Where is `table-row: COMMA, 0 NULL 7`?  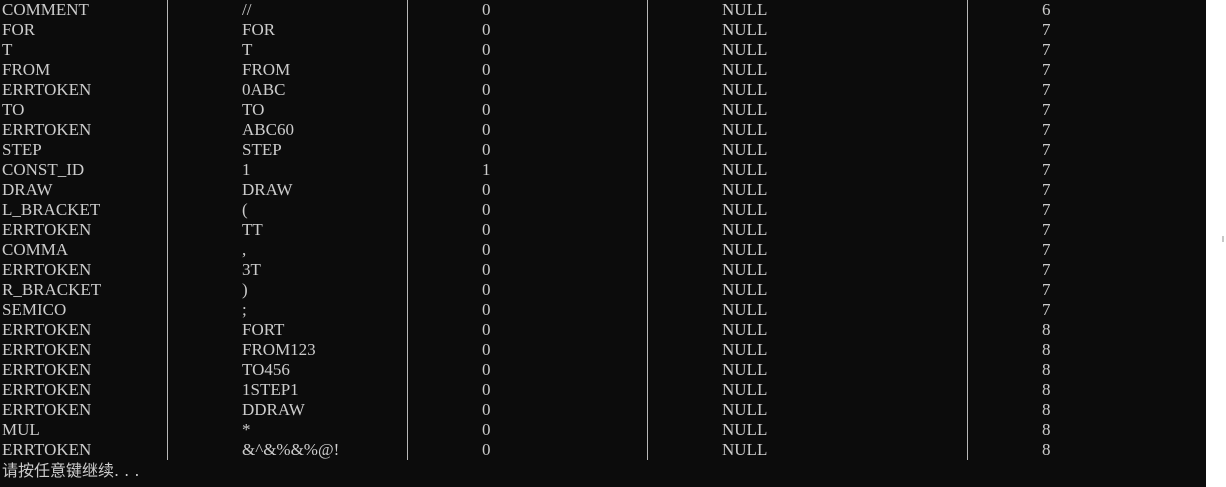 table-row: COMMA, 0 NULL 7 is located at coordinates (603, 250).